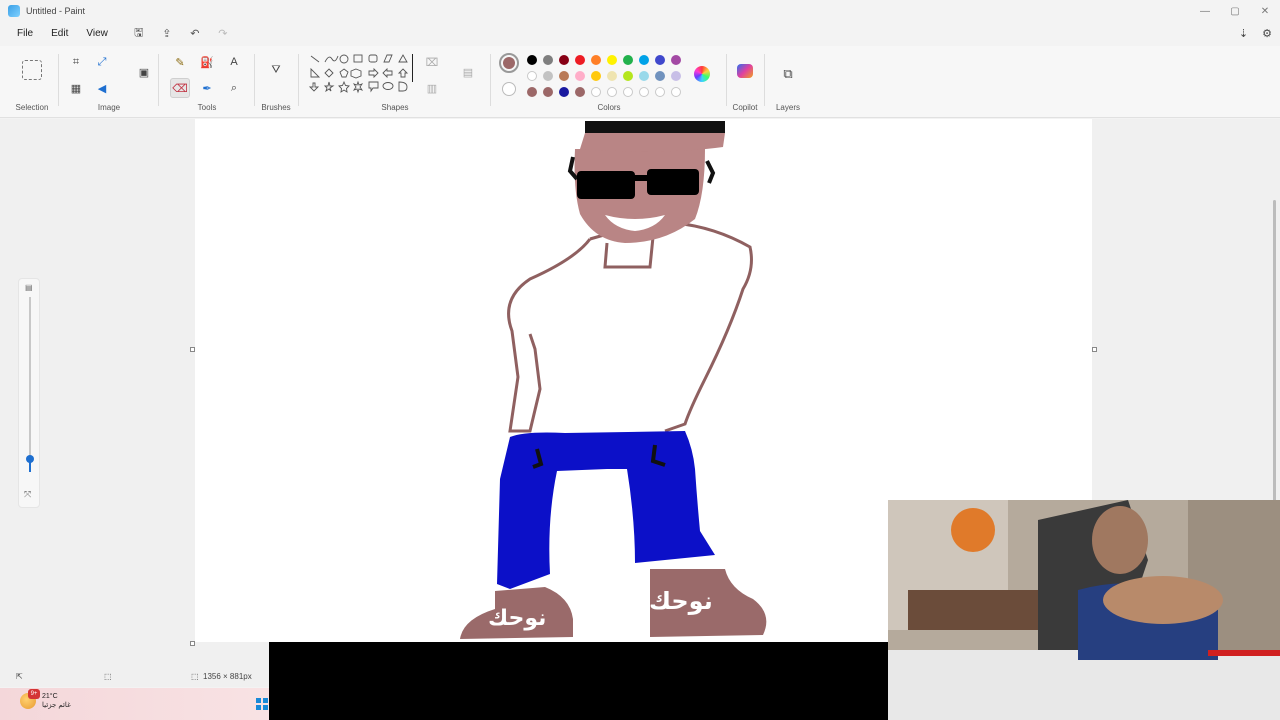 Image resolution: width=1280 pixels, height=720 pixels. What do you see at coordinates (234, 88) in the screenshot?
I see `magnifier-icon: ⌕` at bounding box center [234, 88].